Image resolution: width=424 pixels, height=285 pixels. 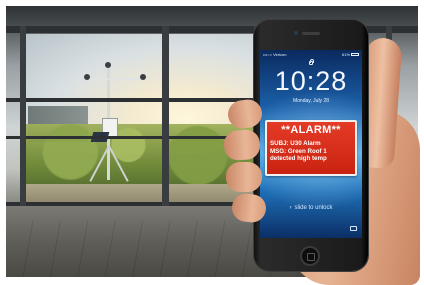 I want to click on battery-icon, so click(x=355, y=54).